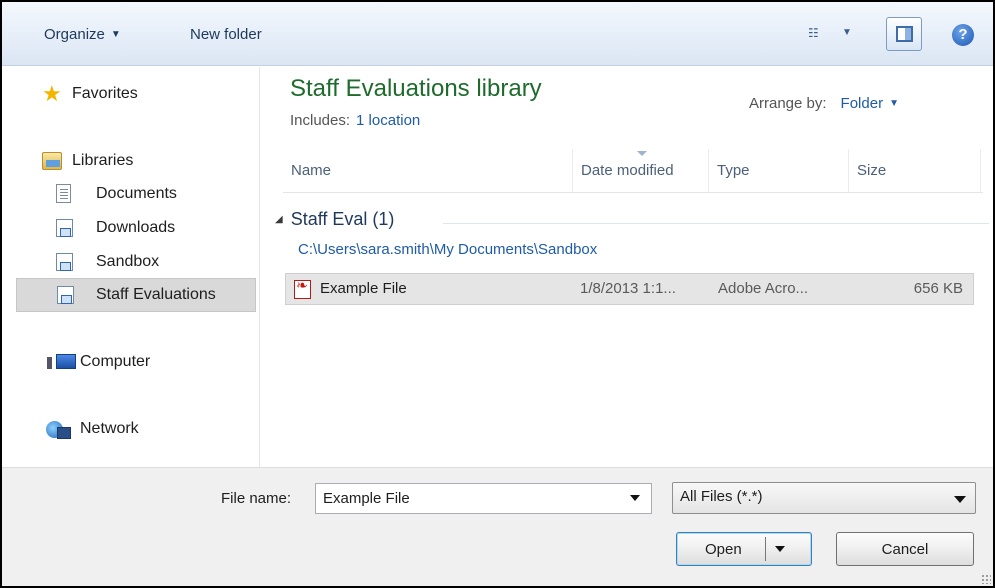  Describe the element at coordinates (136, 227) in the screenshot. I see `nav-item-label: Downloads` at that location.